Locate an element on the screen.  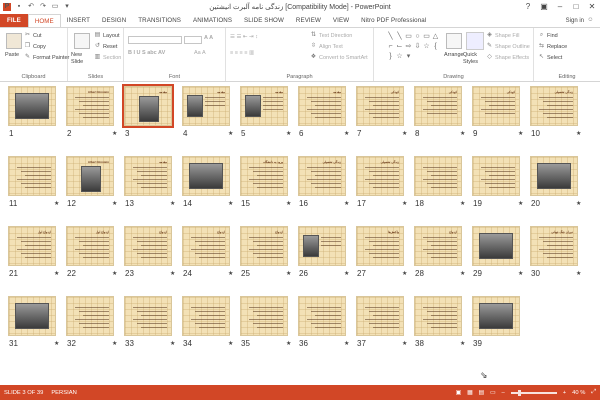
replace-button: ⇆ Replace is located at coordinates (552, 46).